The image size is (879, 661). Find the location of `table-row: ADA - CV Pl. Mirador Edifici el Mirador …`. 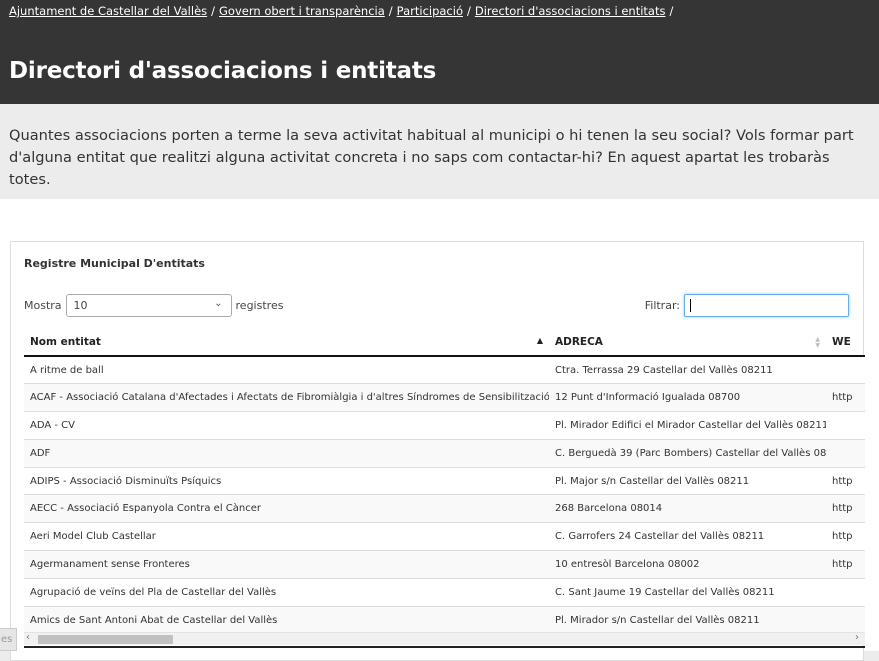

table-row: ADA - CV Pl. Mirador Edifici el Mirador … is located at coordinates (444, 425).